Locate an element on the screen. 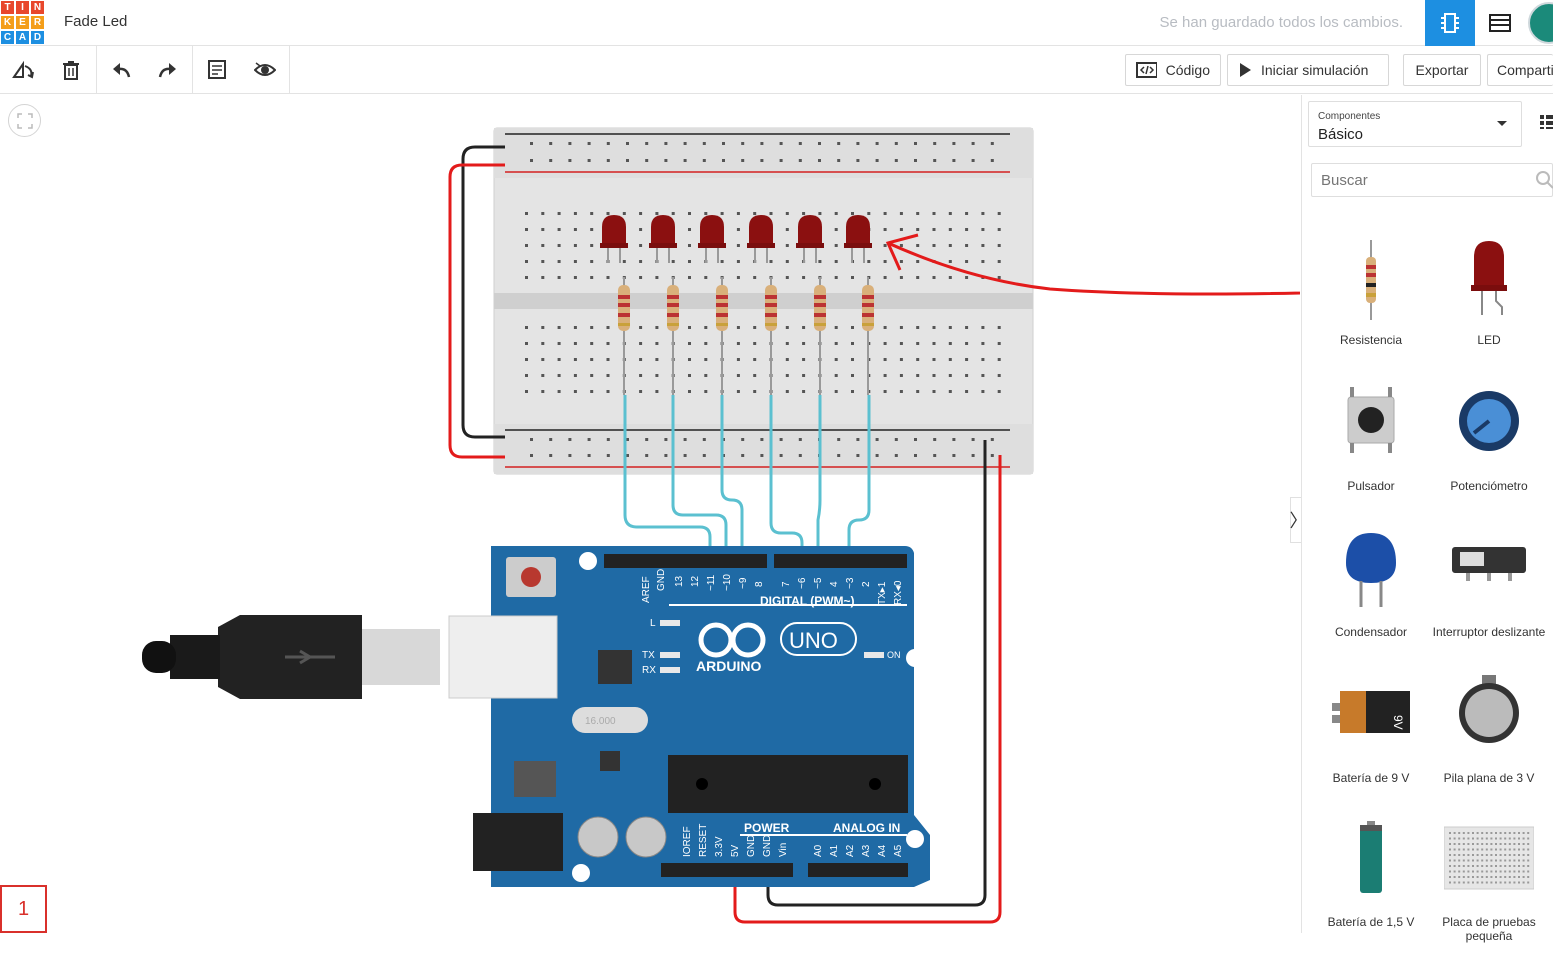  svg-text: A3 is located at coordinates (866, 850).